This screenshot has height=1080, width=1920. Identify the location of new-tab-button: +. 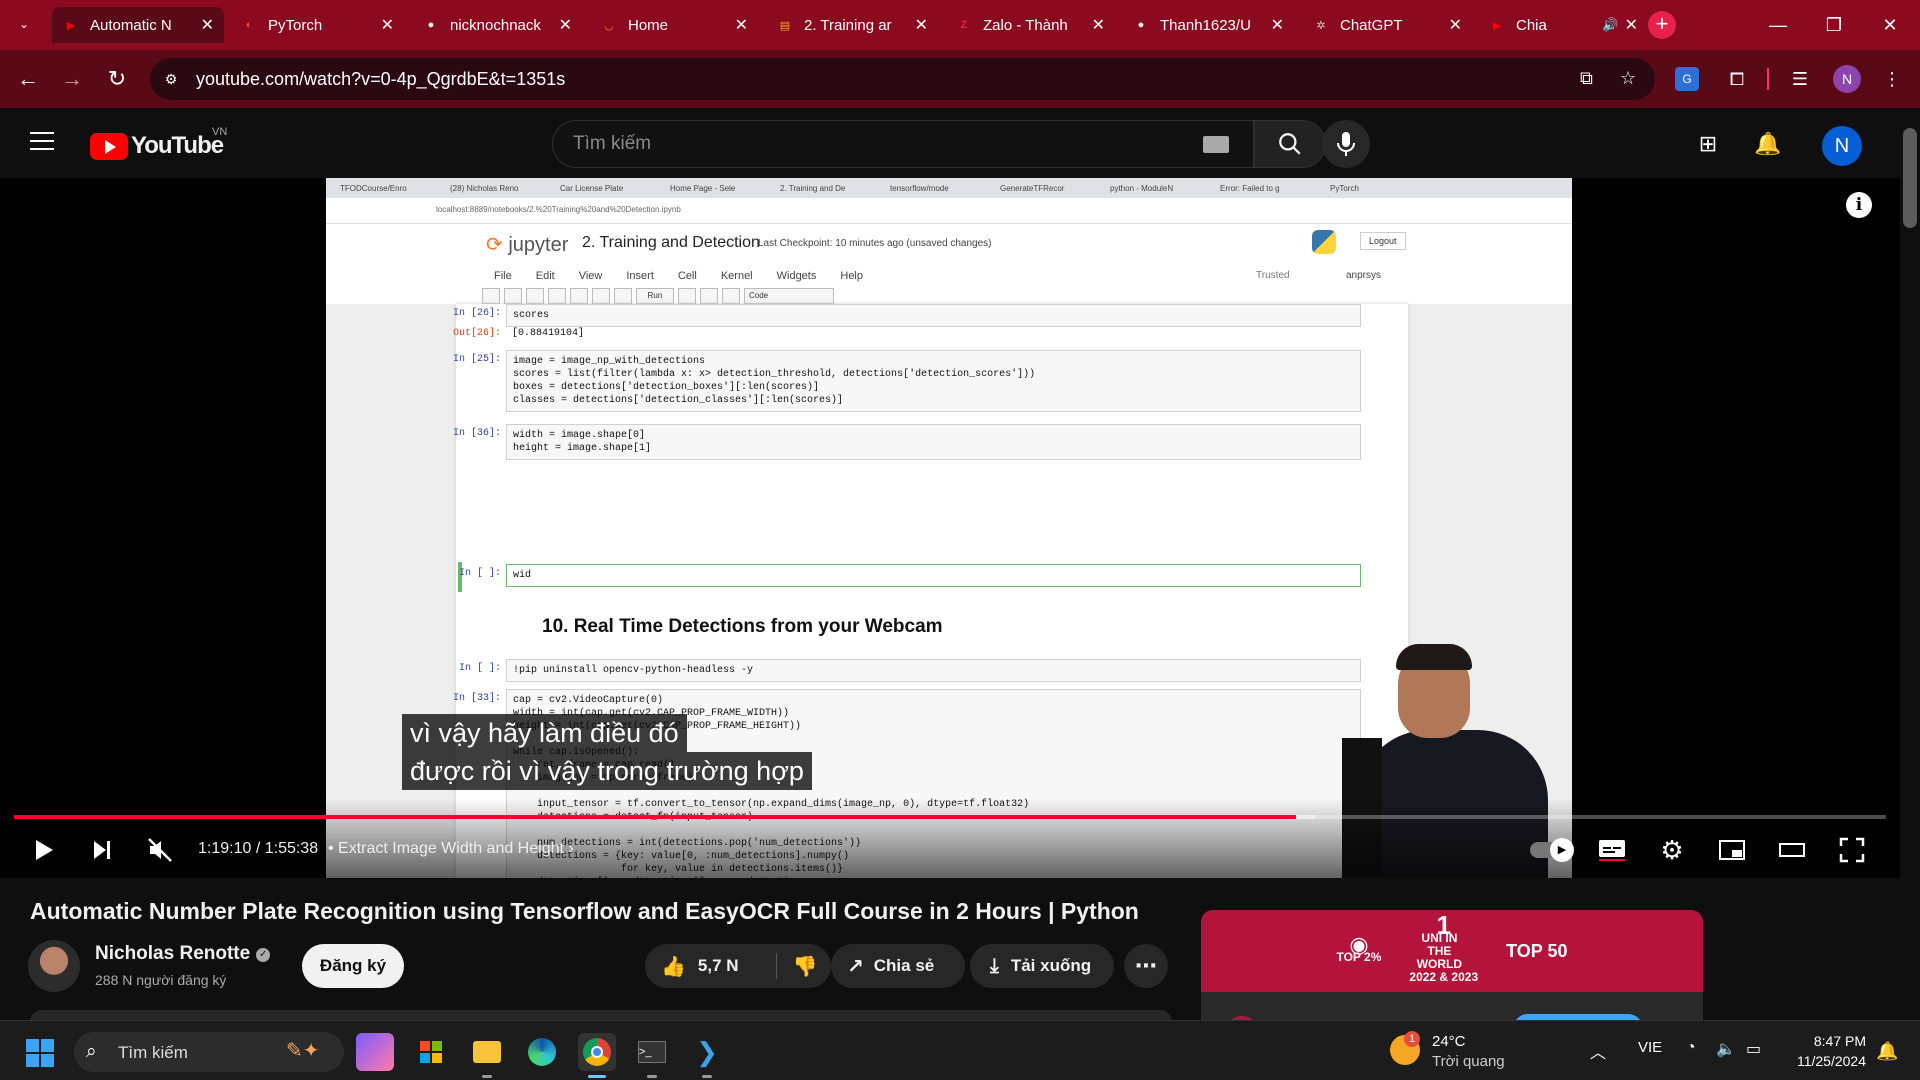
(1662, 25).